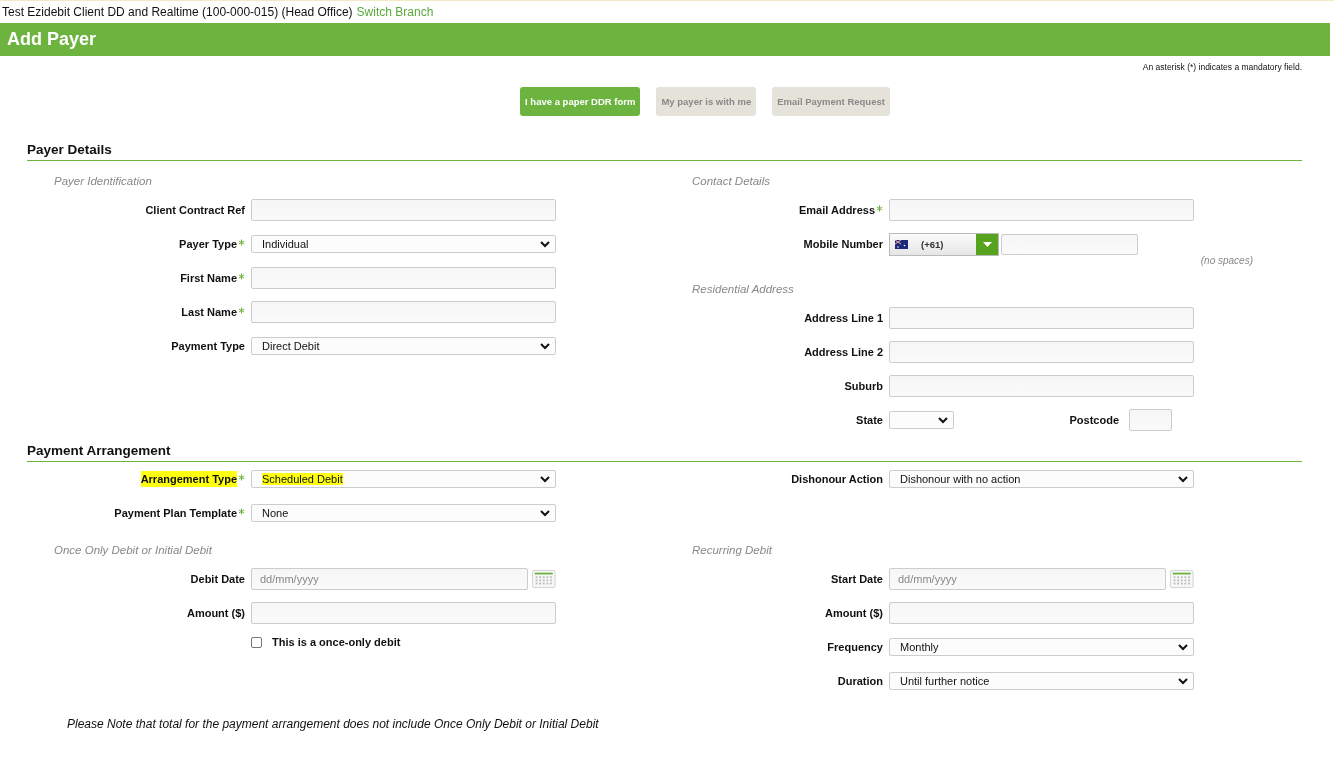 The width and height of the screenshot is (1334, 768). I want to click on select-field: Until further notice, so click(1041, 681).